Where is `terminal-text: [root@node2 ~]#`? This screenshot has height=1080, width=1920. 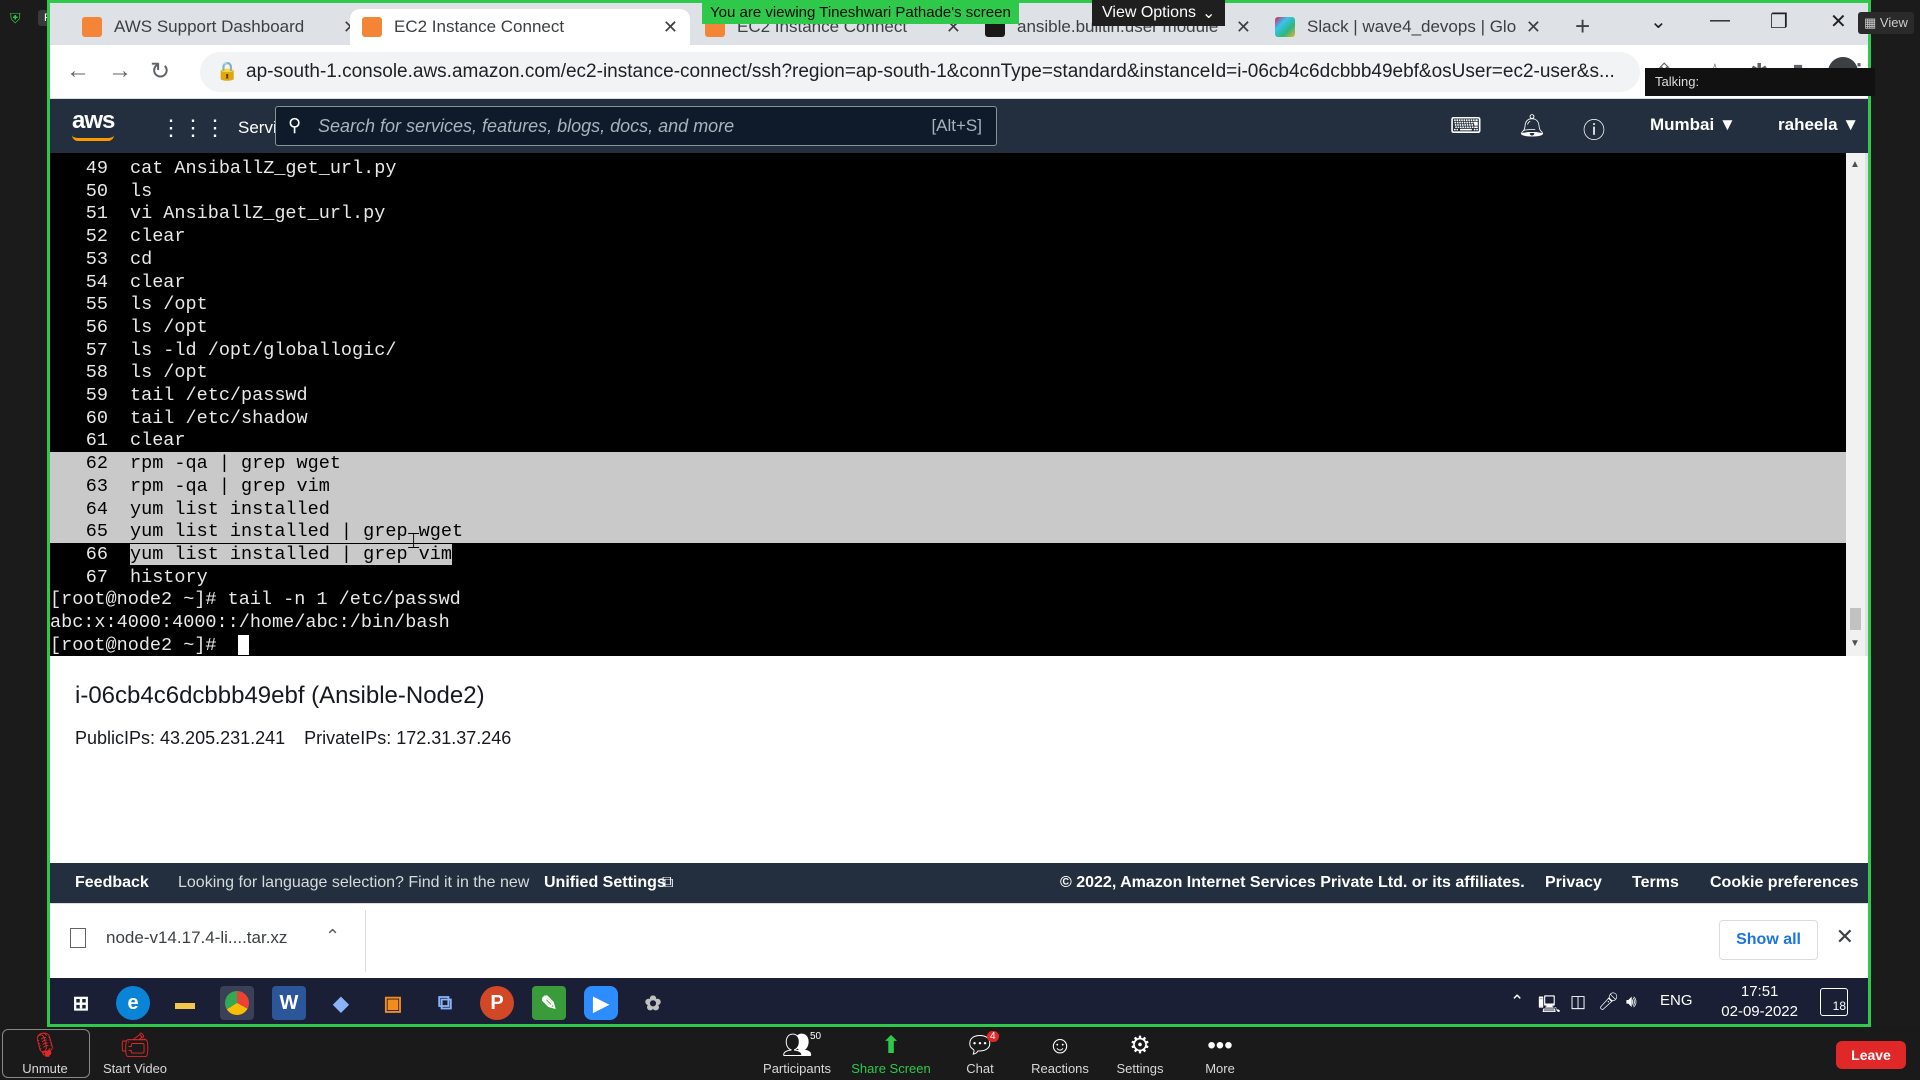 terminal-text: [root@node2 ~]# is located at coordinates (139, 645).